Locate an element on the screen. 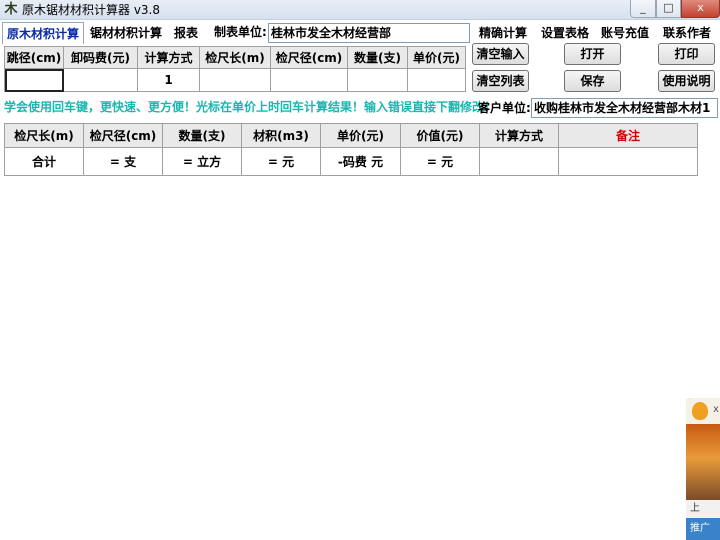 Image resolution: width=720 pixels, height=540 pixels. res-header-unit-price: 单价(元) is located at coordinates (360, 135).